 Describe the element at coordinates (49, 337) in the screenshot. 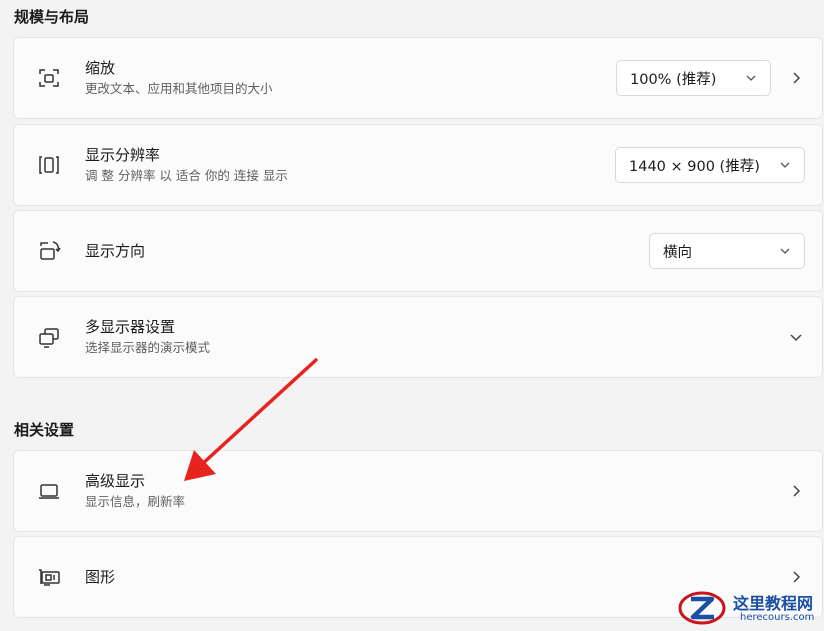

I see `multi-display-icon` at that location.